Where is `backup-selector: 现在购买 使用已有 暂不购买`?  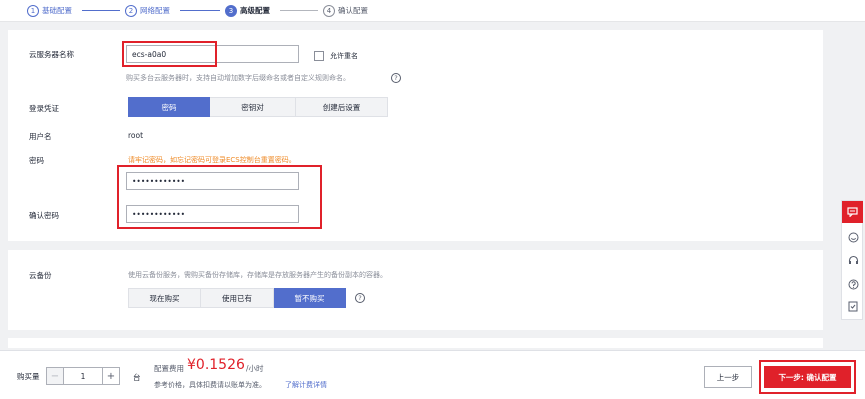
backup-selector: 现在购买 使用已有 暂不购买 is located at coordinates (237, 298).